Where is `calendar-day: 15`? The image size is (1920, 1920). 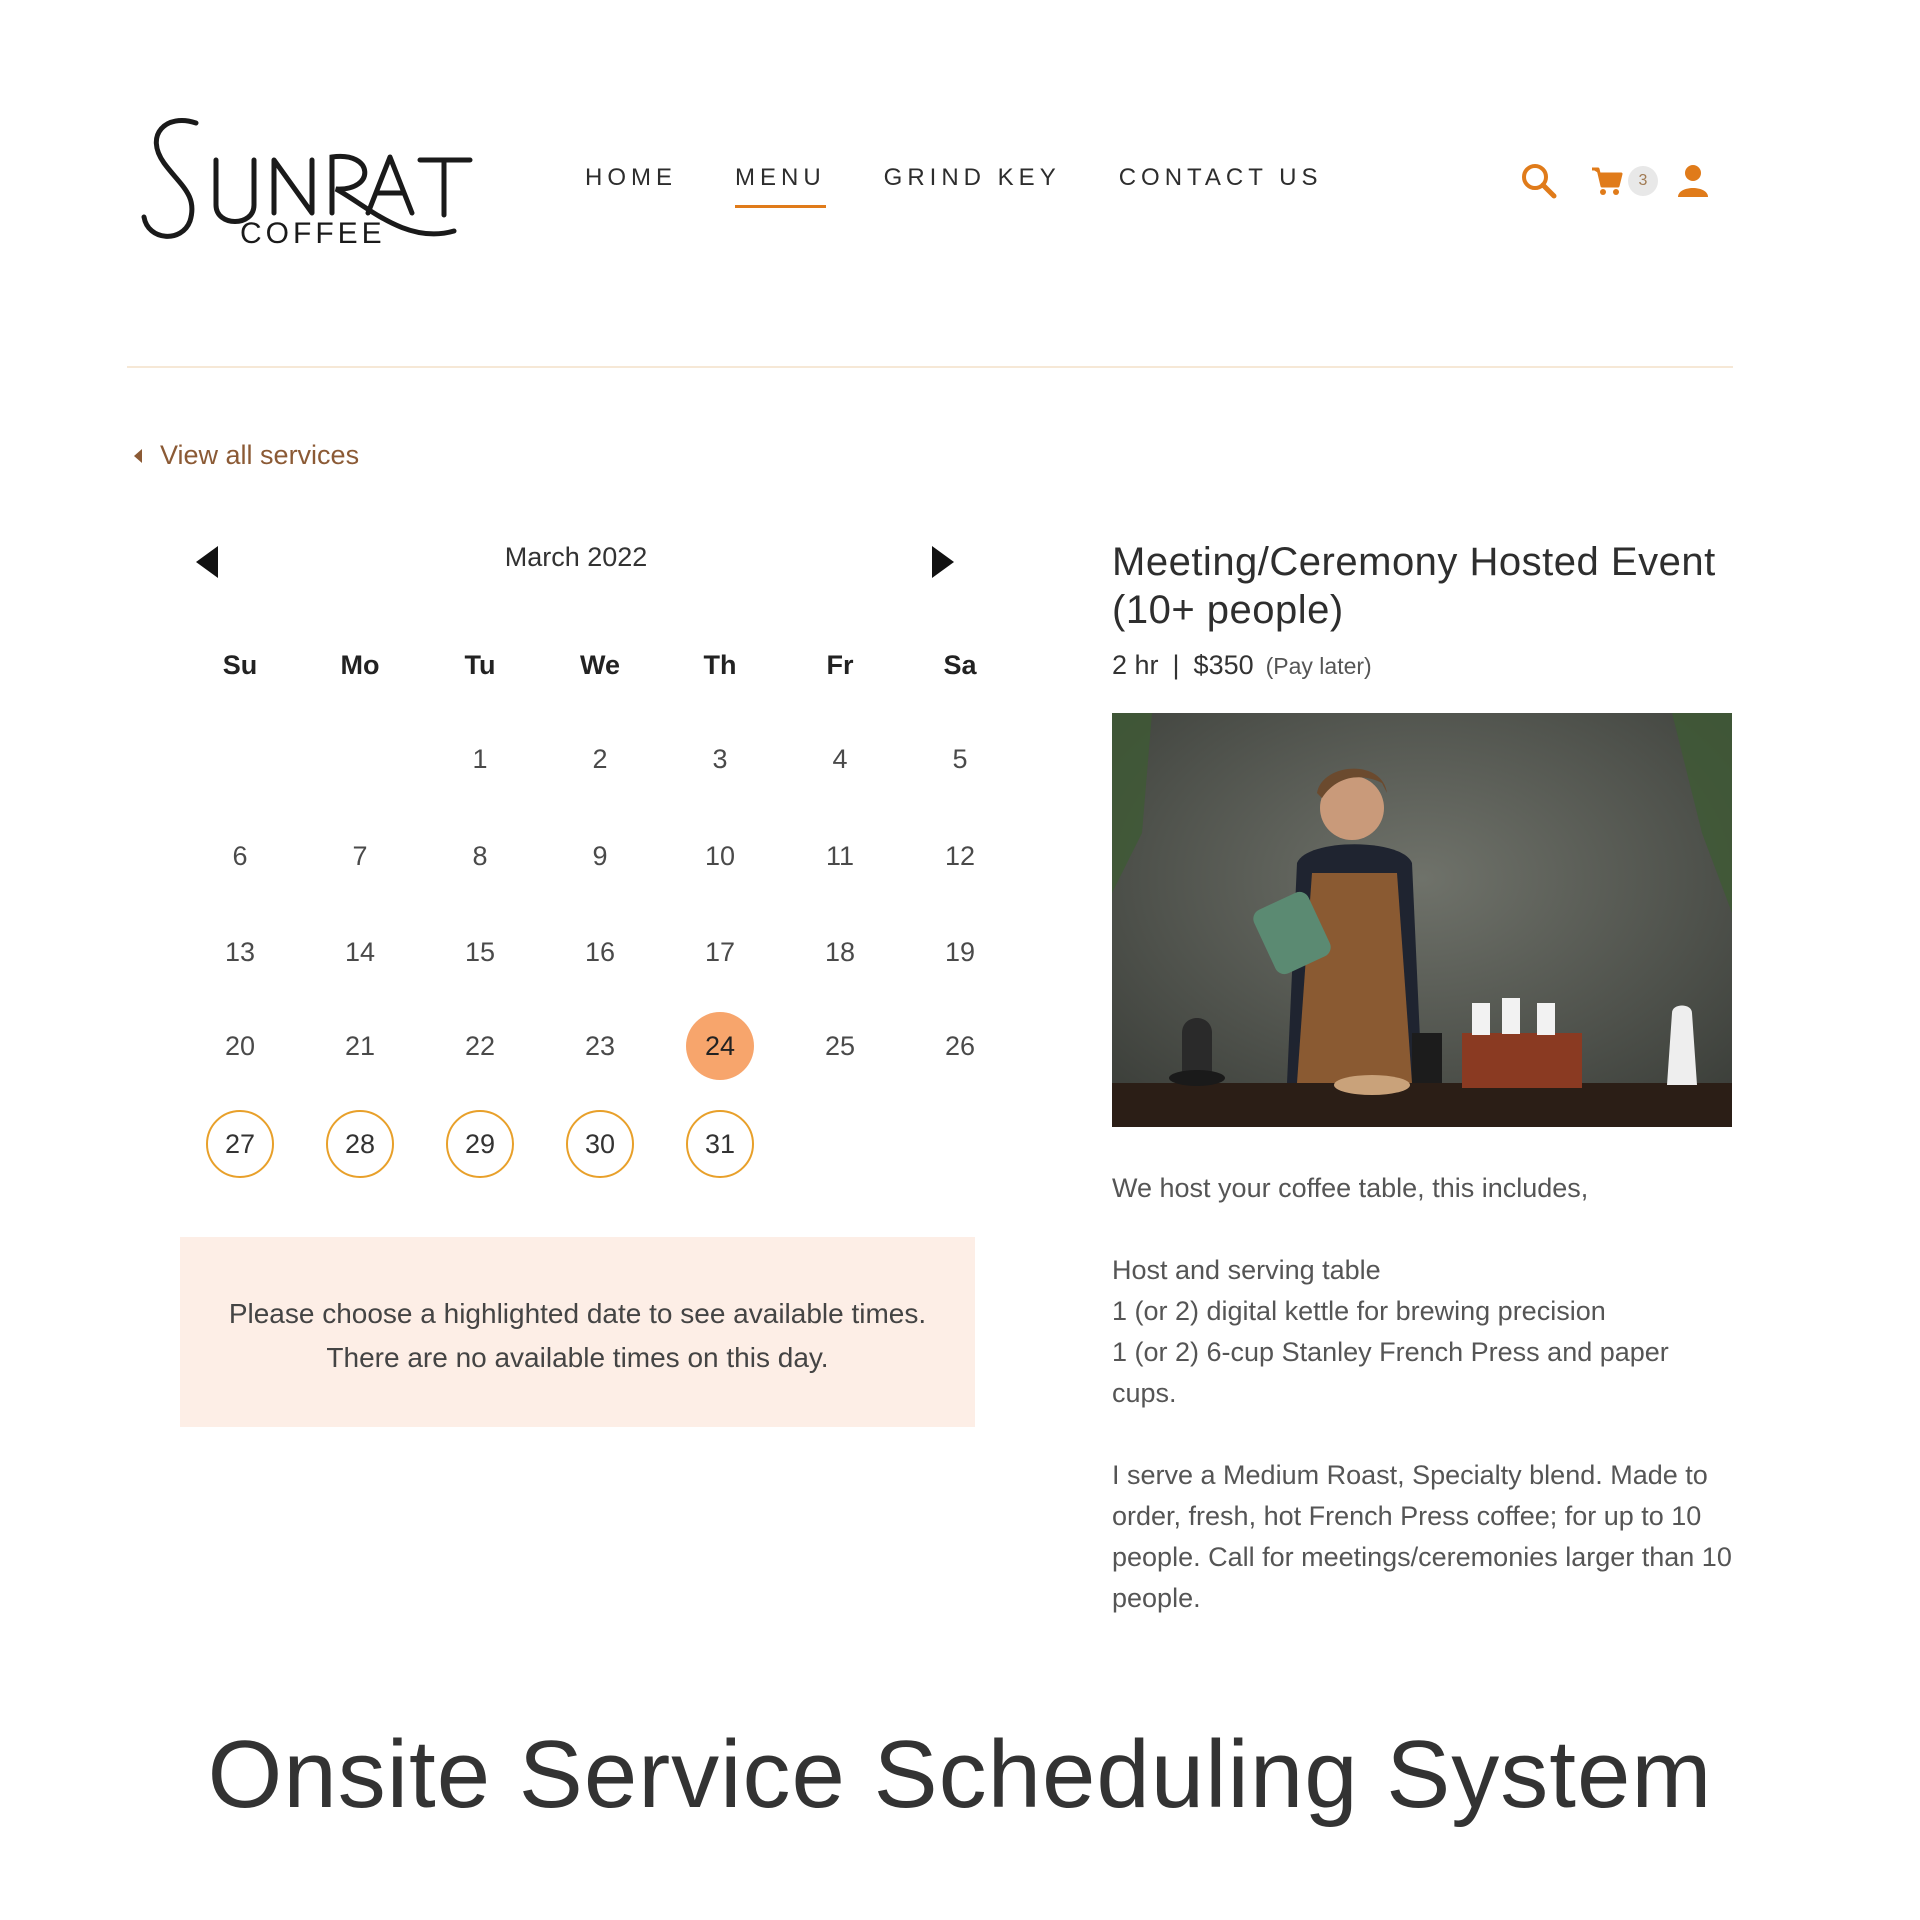 calendar-day: 15 is located at coordinates (480, 952).